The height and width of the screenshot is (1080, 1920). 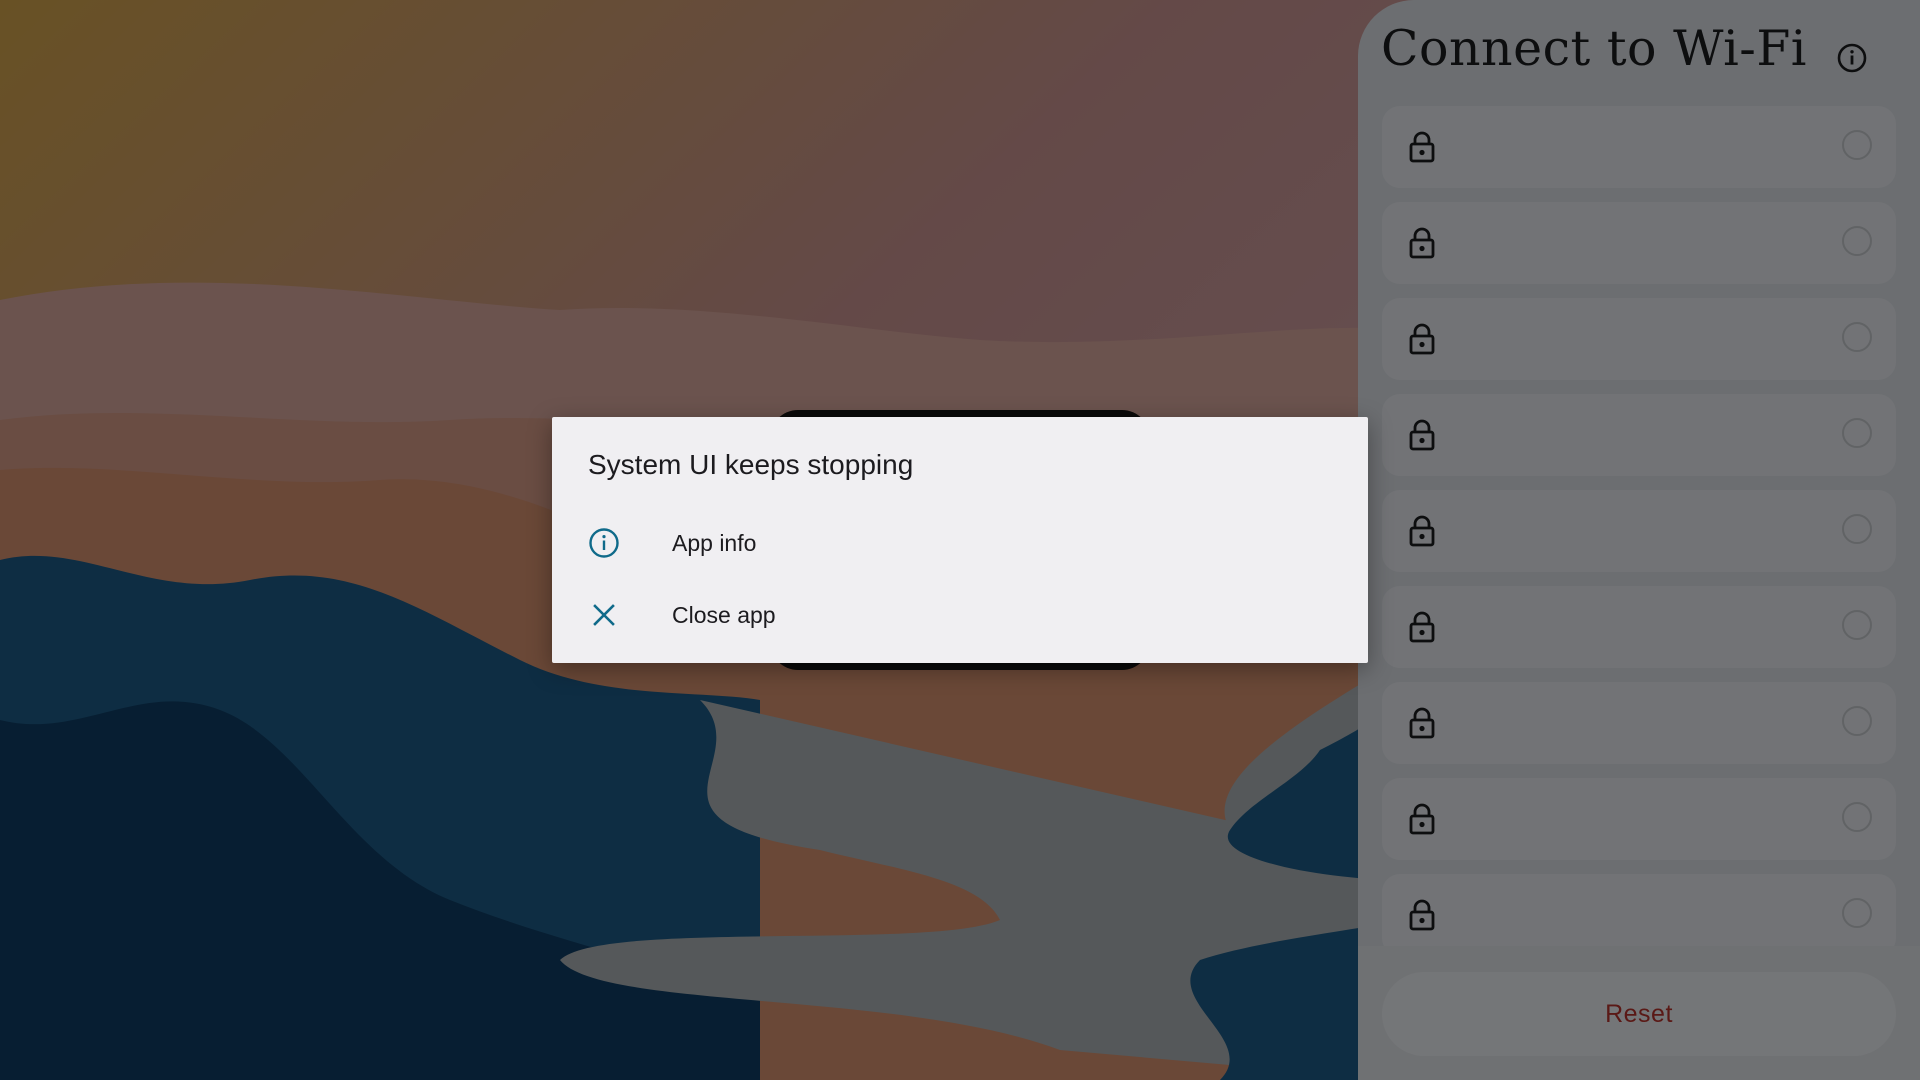 What do you see at coordinates (604, 615) in the screenshot?
I see `close-icon` at bounding box center [604, 615].